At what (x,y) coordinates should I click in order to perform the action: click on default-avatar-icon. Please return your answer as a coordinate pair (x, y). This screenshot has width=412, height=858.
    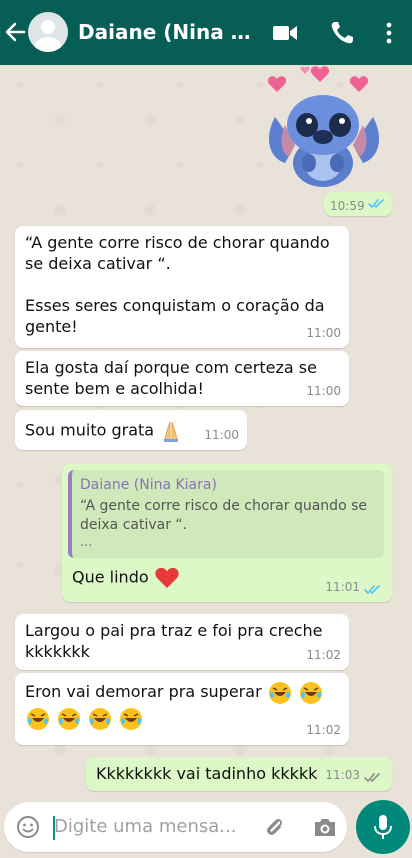
    Looking at the image, I should click on (48, 36).